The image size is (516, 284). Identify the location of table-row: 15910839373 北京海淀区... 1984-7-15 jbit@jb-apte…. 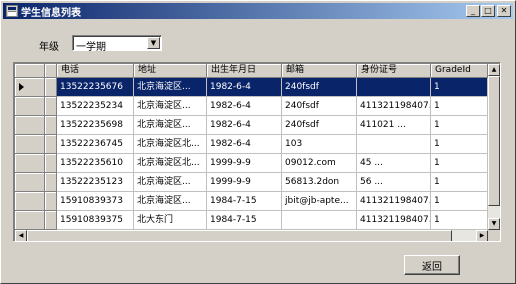
(251, 201).